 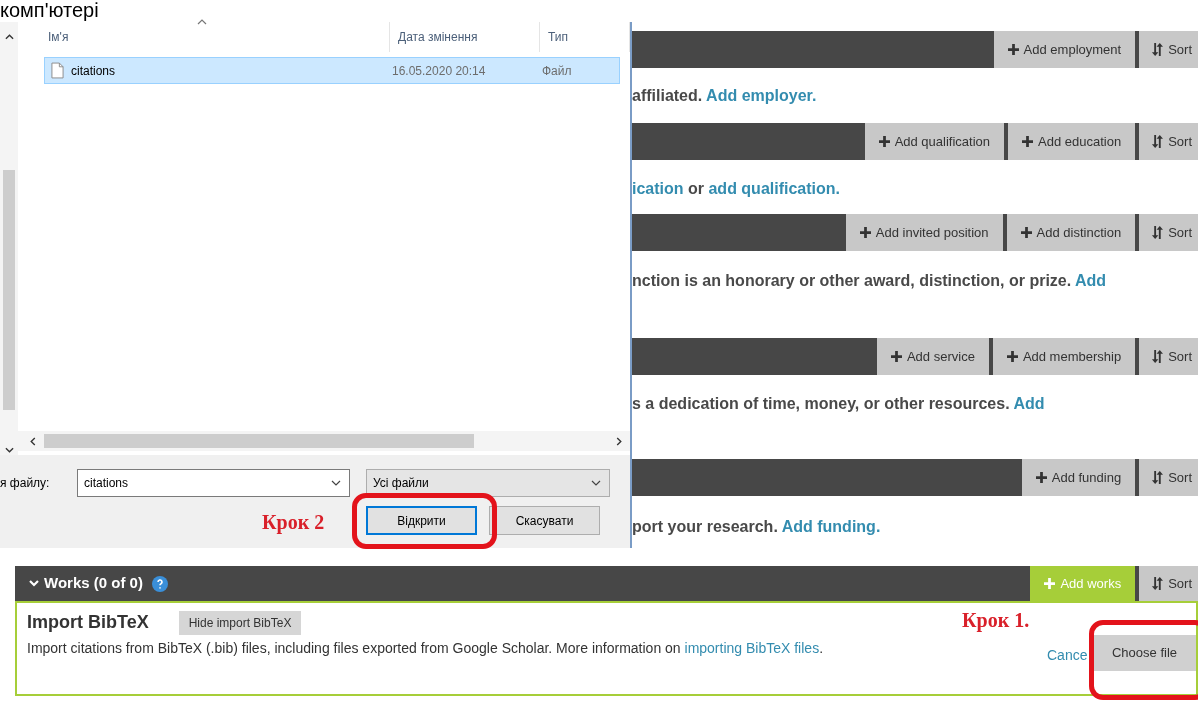 What do you see at coordinates (774, 188) in the screenshot?
I see `description-link: add qualification.` at bounding box center [774, 188].